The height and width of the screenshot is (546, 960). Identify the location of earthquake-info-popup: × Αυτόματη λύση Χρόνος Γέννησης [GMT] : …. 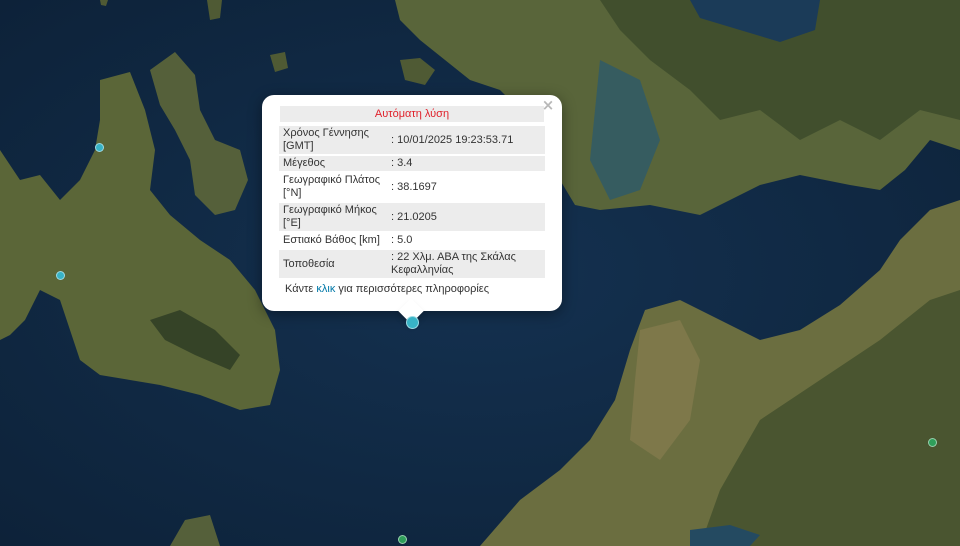
(412, 209).